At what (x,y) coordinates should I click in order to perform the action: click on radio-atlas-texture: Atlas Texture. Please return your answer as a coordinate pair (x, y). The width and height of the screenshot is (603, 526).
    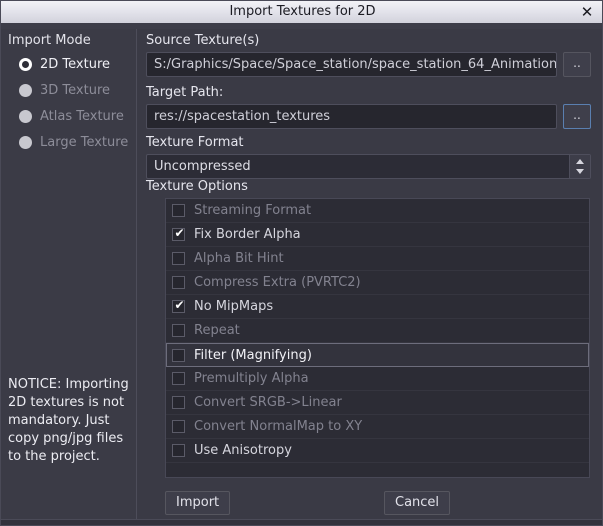
    Looking at the image, I should click on (71, 116).